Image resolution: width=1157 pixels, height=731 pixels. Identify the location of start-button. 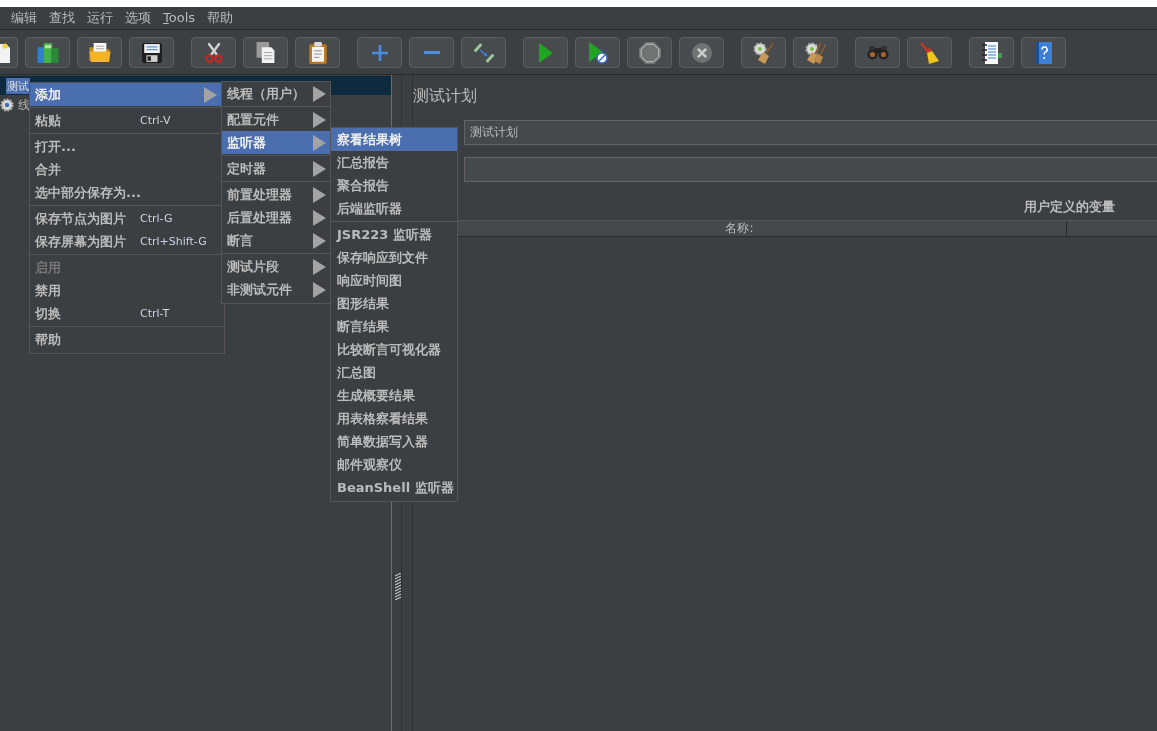
(545, 52).